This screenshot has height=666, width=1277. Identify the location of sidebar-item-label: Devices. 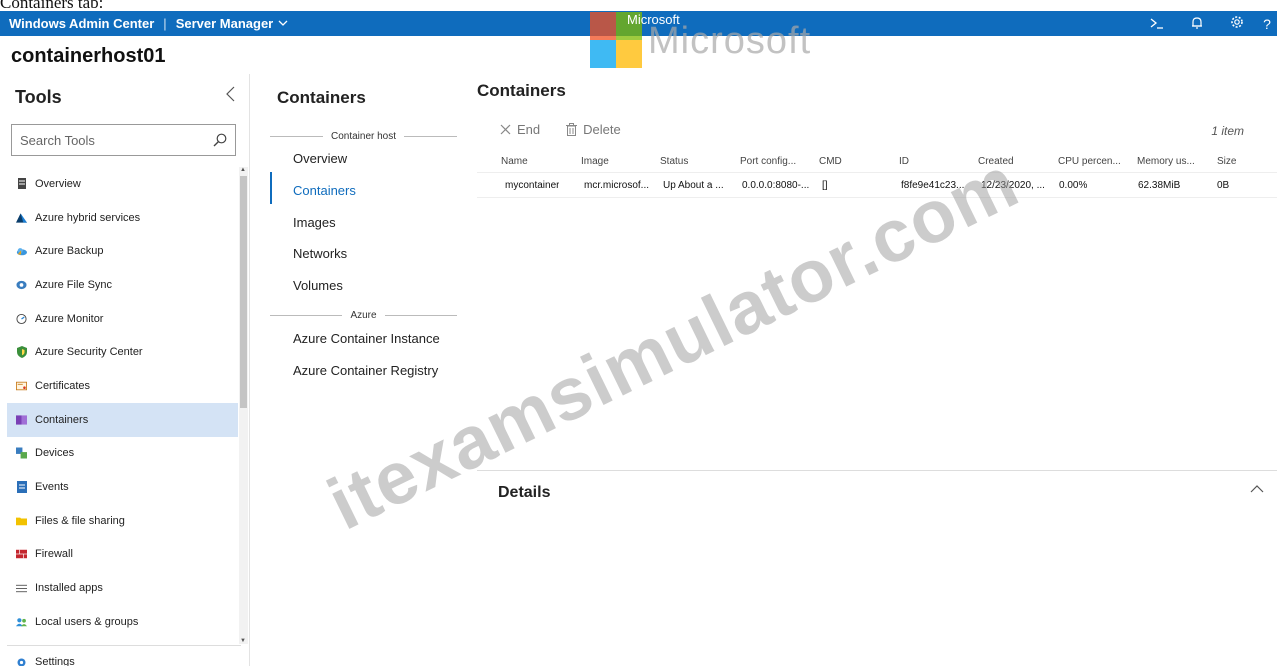
(55, 453).